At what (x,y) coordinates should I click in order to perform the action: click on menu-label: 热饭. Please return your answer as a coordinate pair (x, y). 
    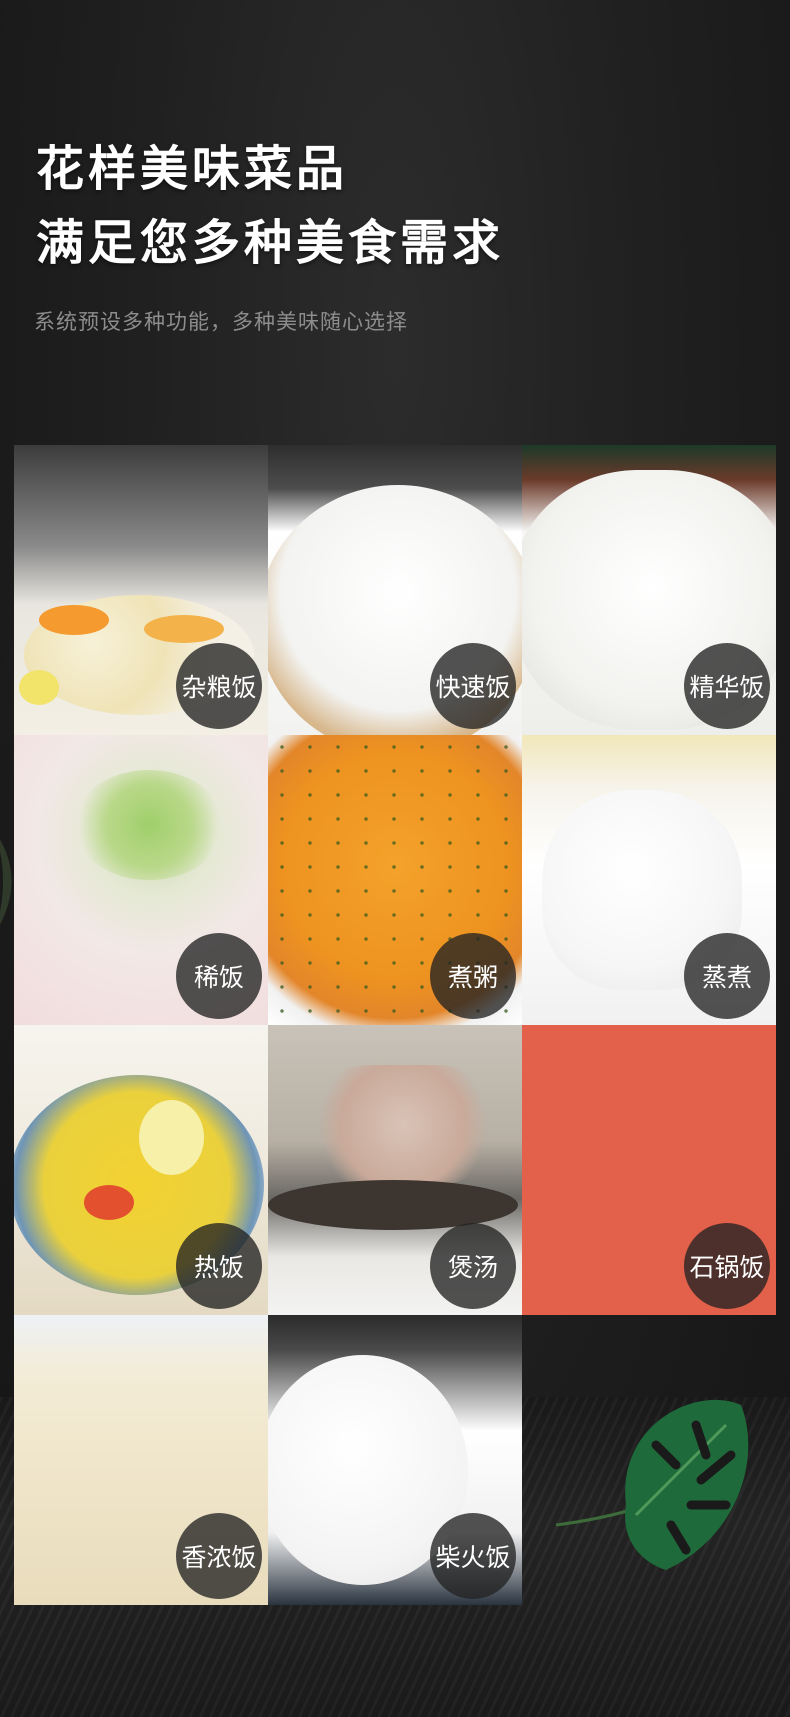
    Looking at the image, I should click on (219, 1266).